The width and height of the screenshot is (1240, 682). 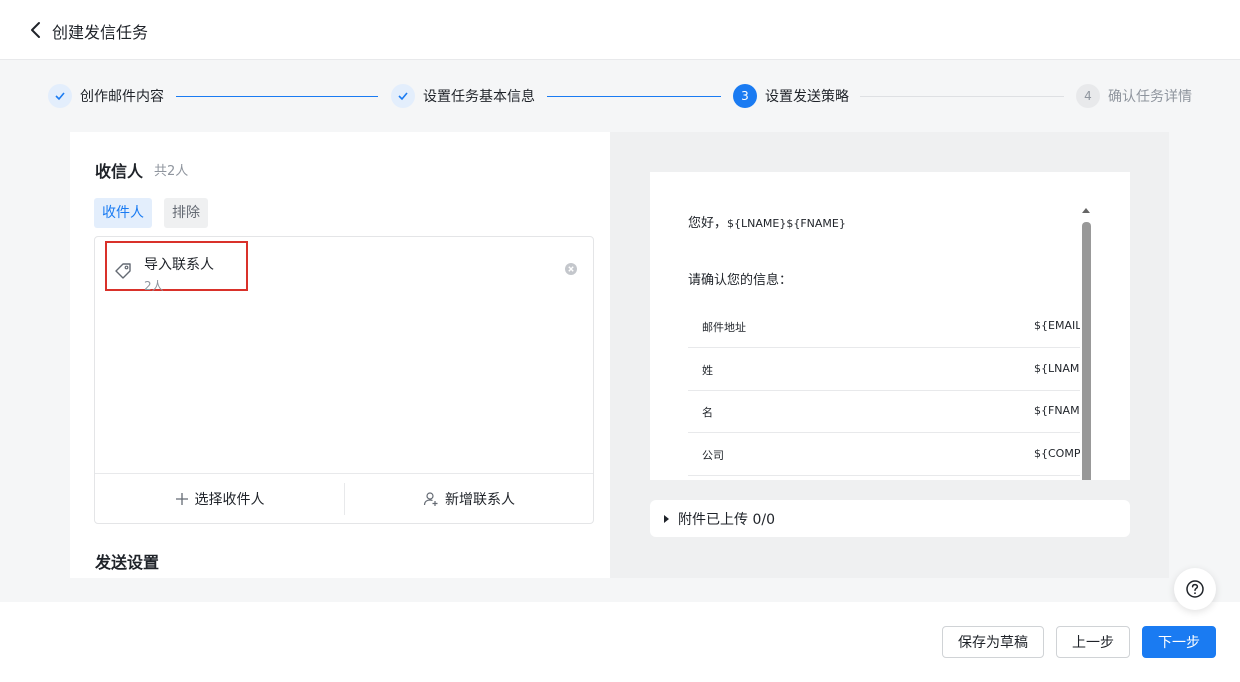 I want to click on info-label: 邮件地址, so click(x=724, y=327).